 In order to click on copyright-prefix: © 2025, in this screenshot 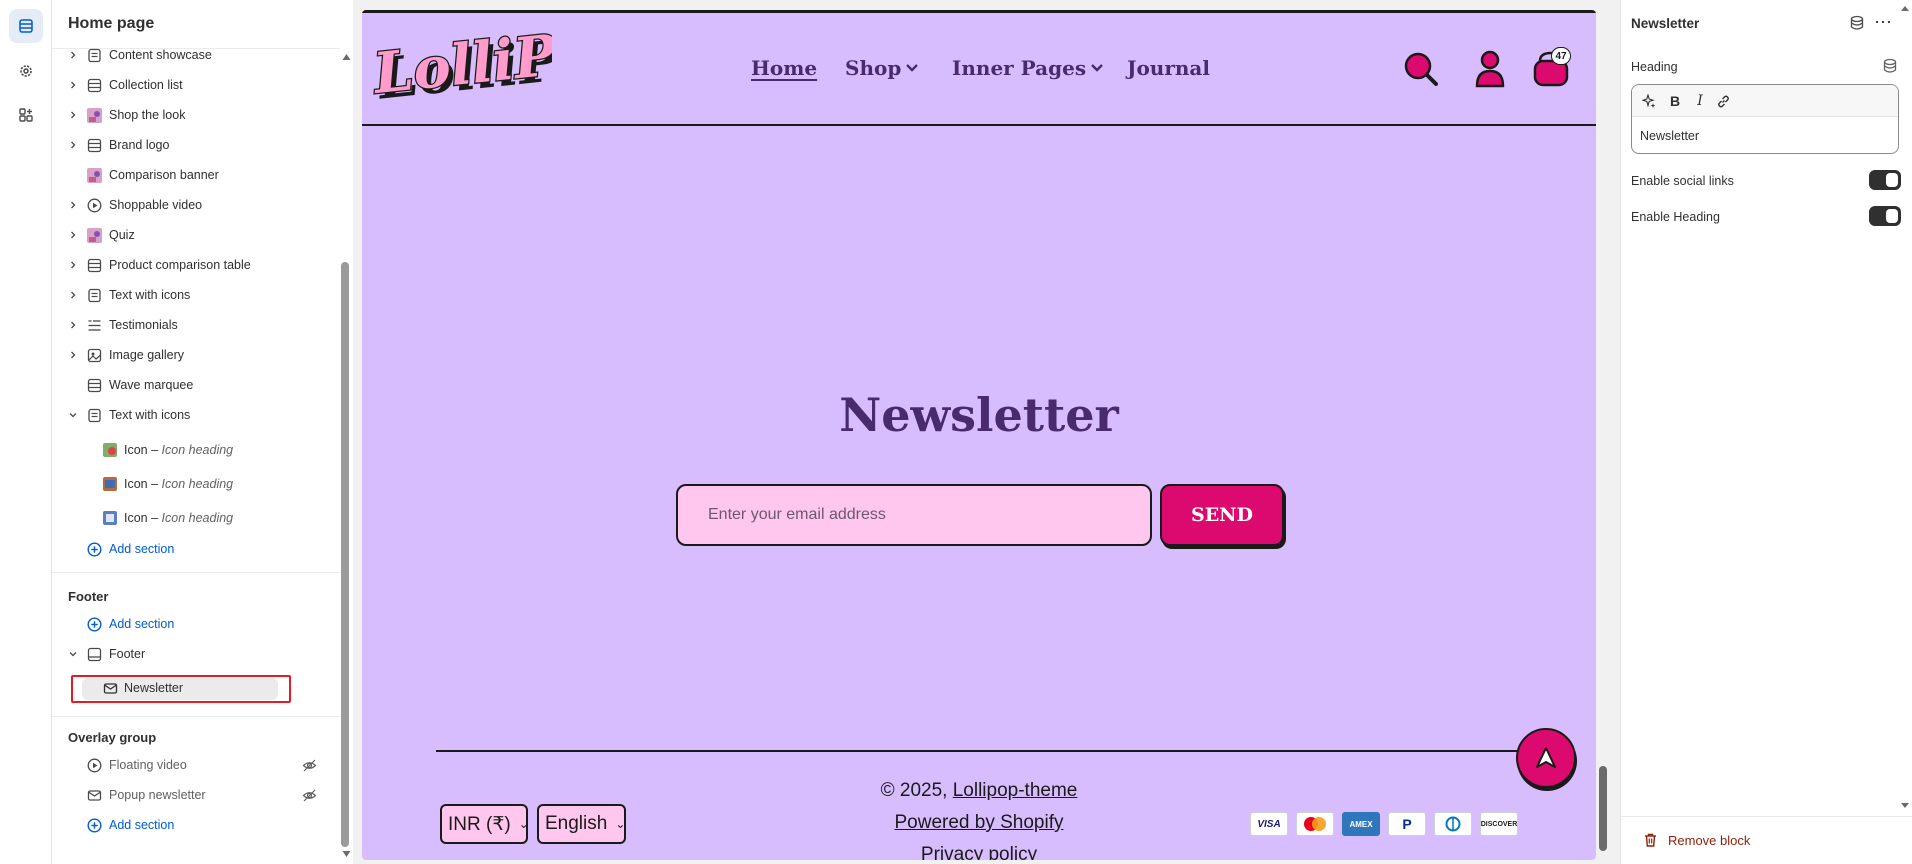, I will do `click(916, 790)`.